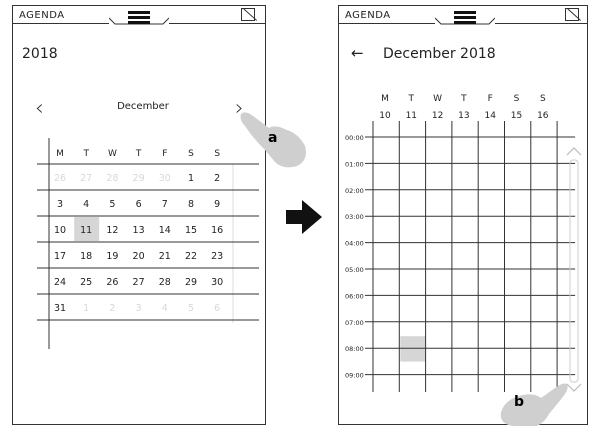 Image resolution: width=595 pixels, height=430 pixels. Describe the element at coordinates (304, 217) in the screenshot. I see `transition-arrow-icon` at that location.